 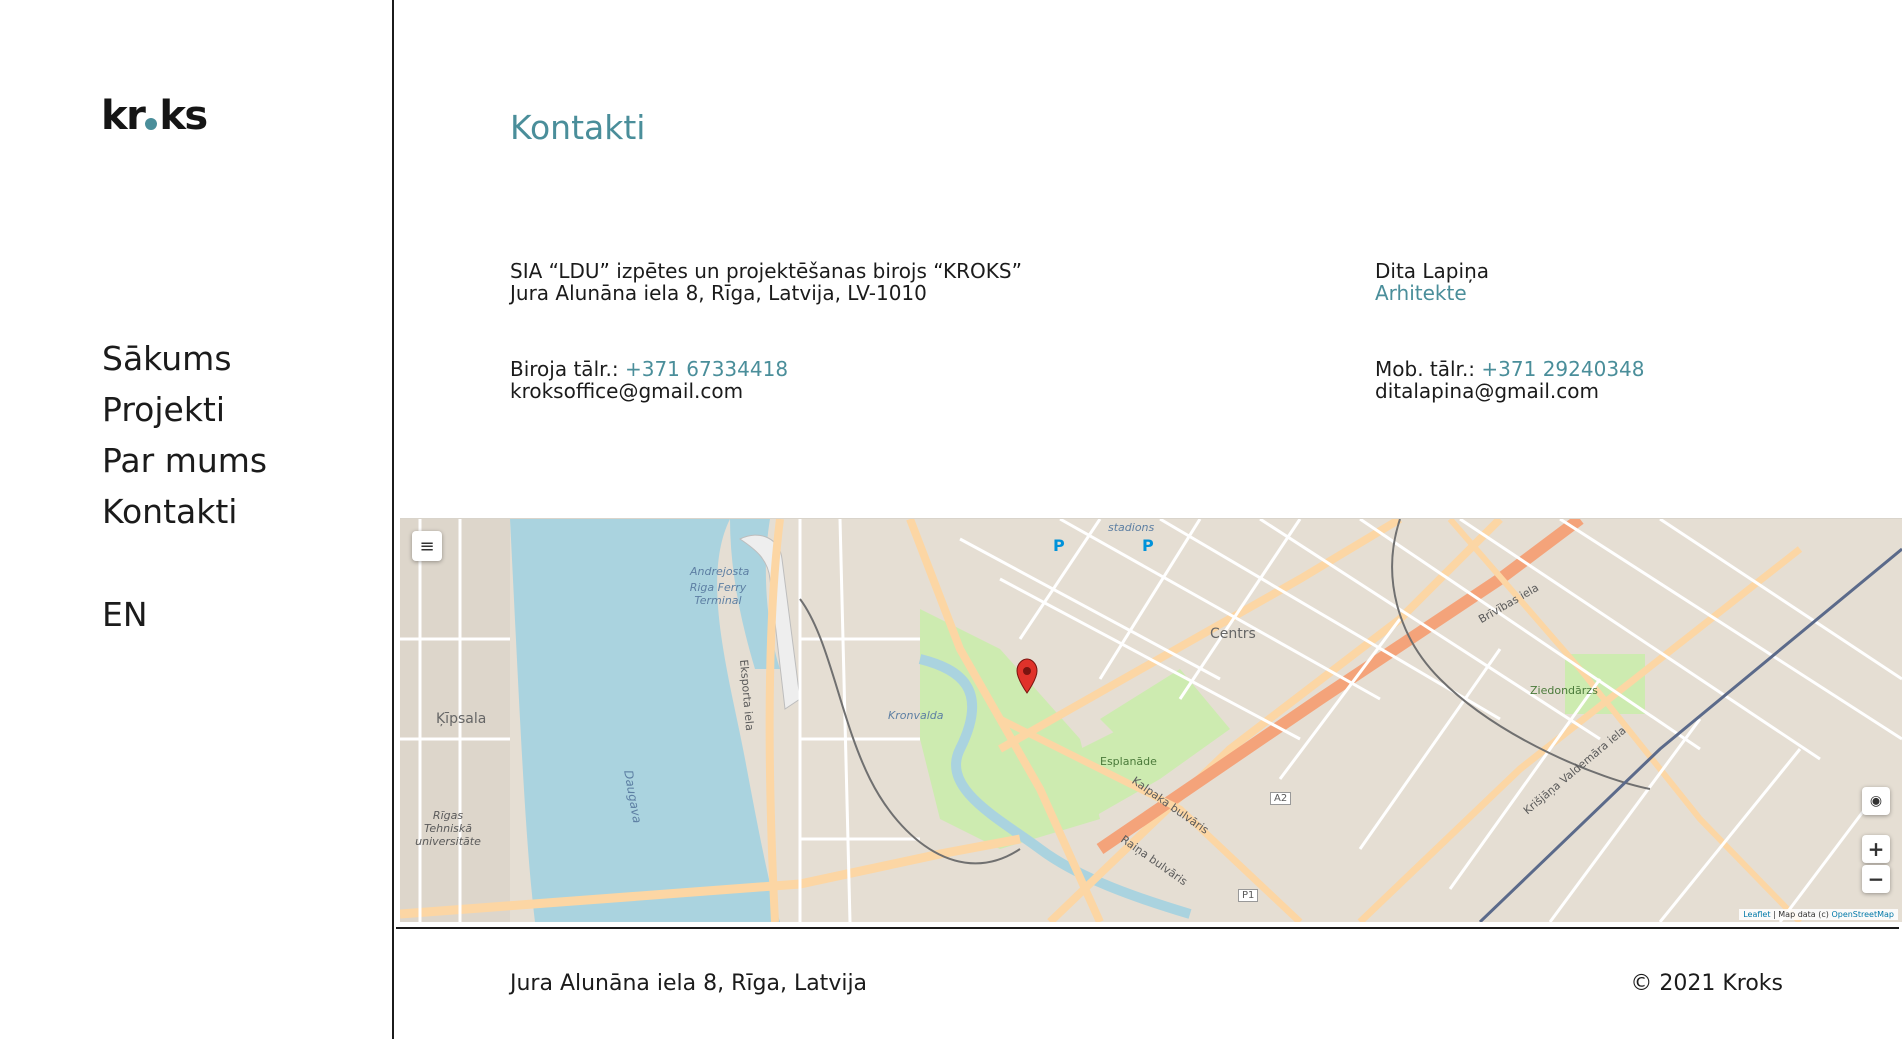 I want to click on menu-icon: ≡, so click(x=427, y=546).